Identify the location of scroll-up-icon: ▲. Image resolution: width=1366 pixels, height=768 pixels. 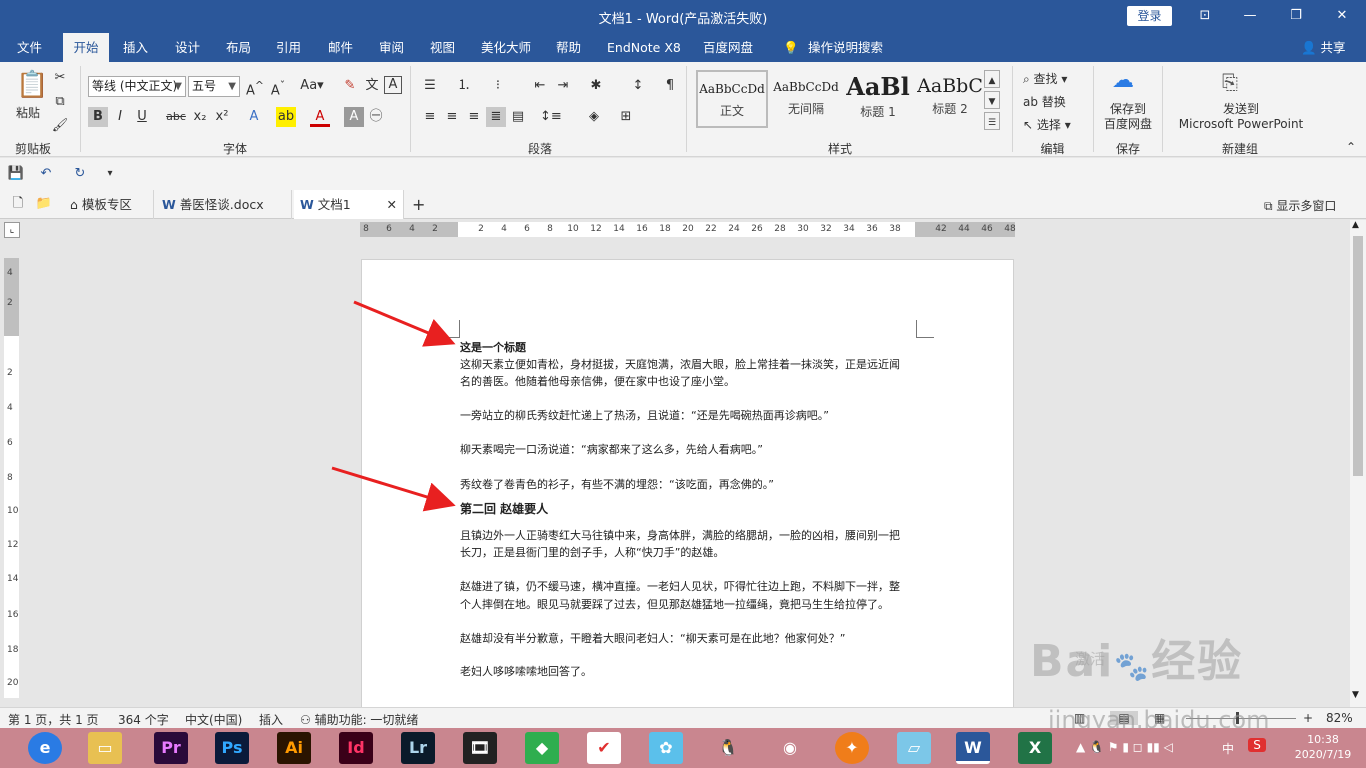
(1355, 225).